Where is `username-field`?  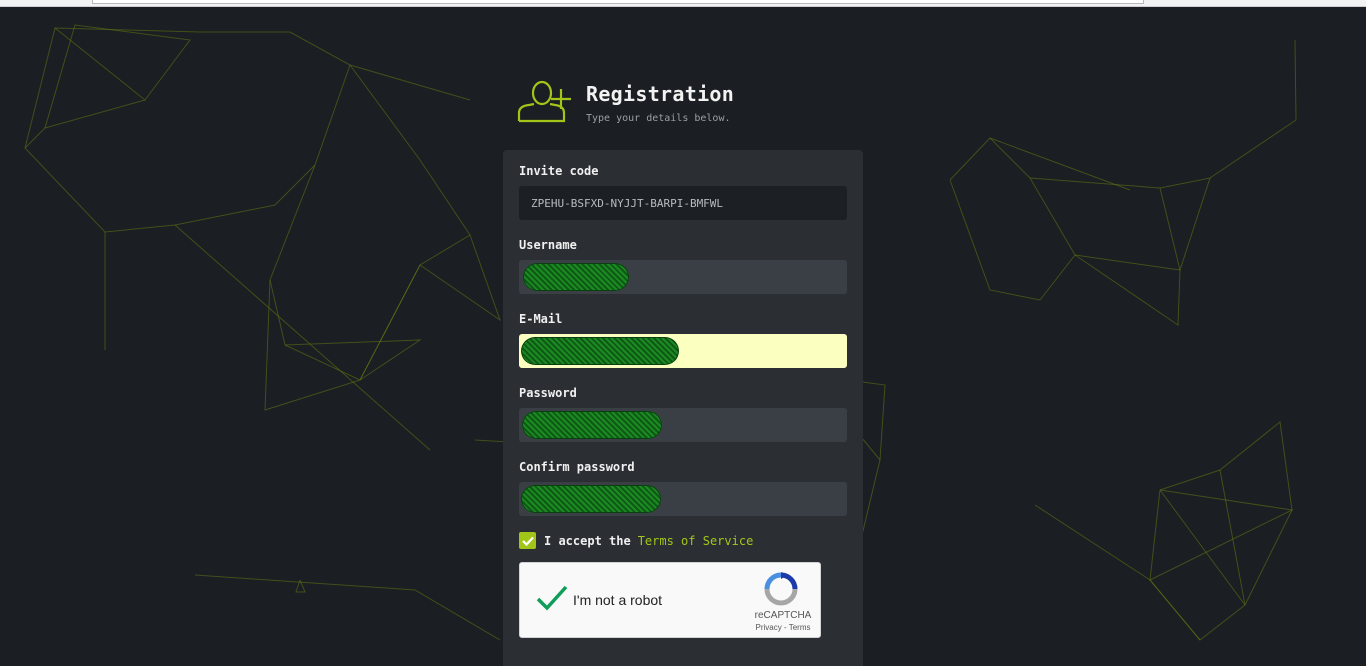
username-field is located at coordinates (683, 277).